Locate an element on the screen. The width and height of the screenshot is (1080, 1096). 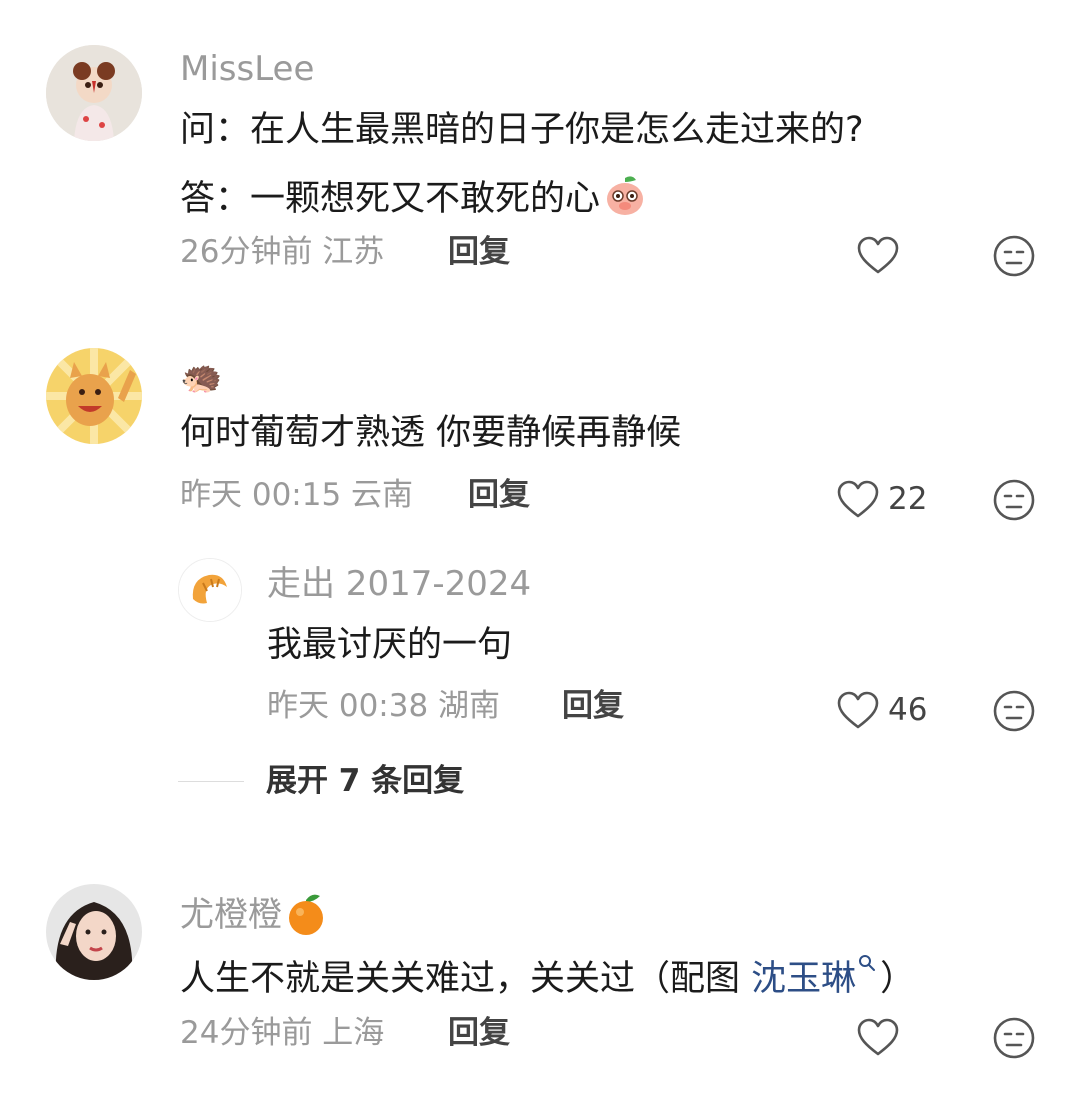
comment-text-line-1: 问：在人生最黑暗的日子你是怎么走过来的? is located at coordinates (522, 130).